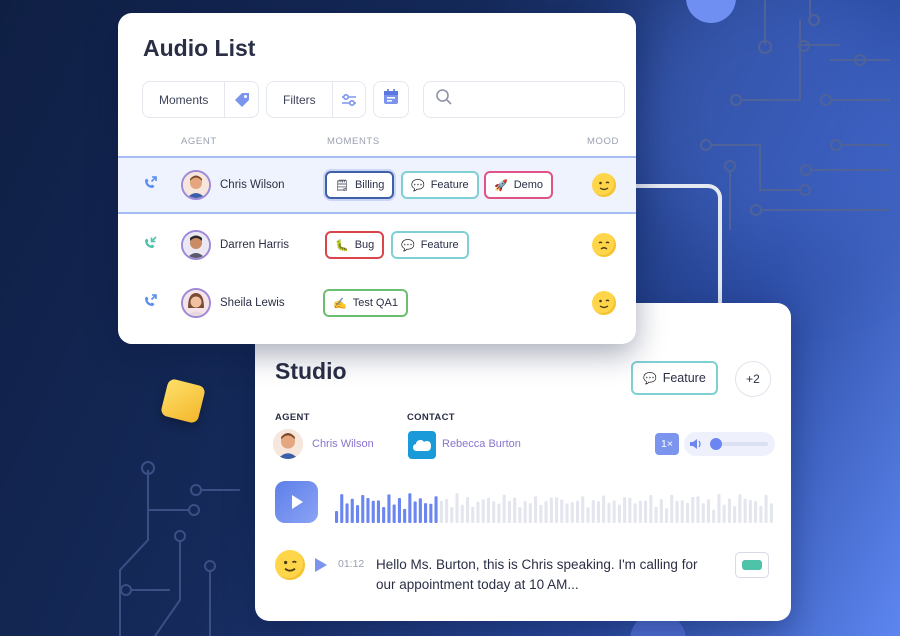 The height and width of the screenshot is (636, 900). What do you see at coordinates (299, 99) in the screenshot?
I see `filters-label: Filters` at bounding box center [299, 99].